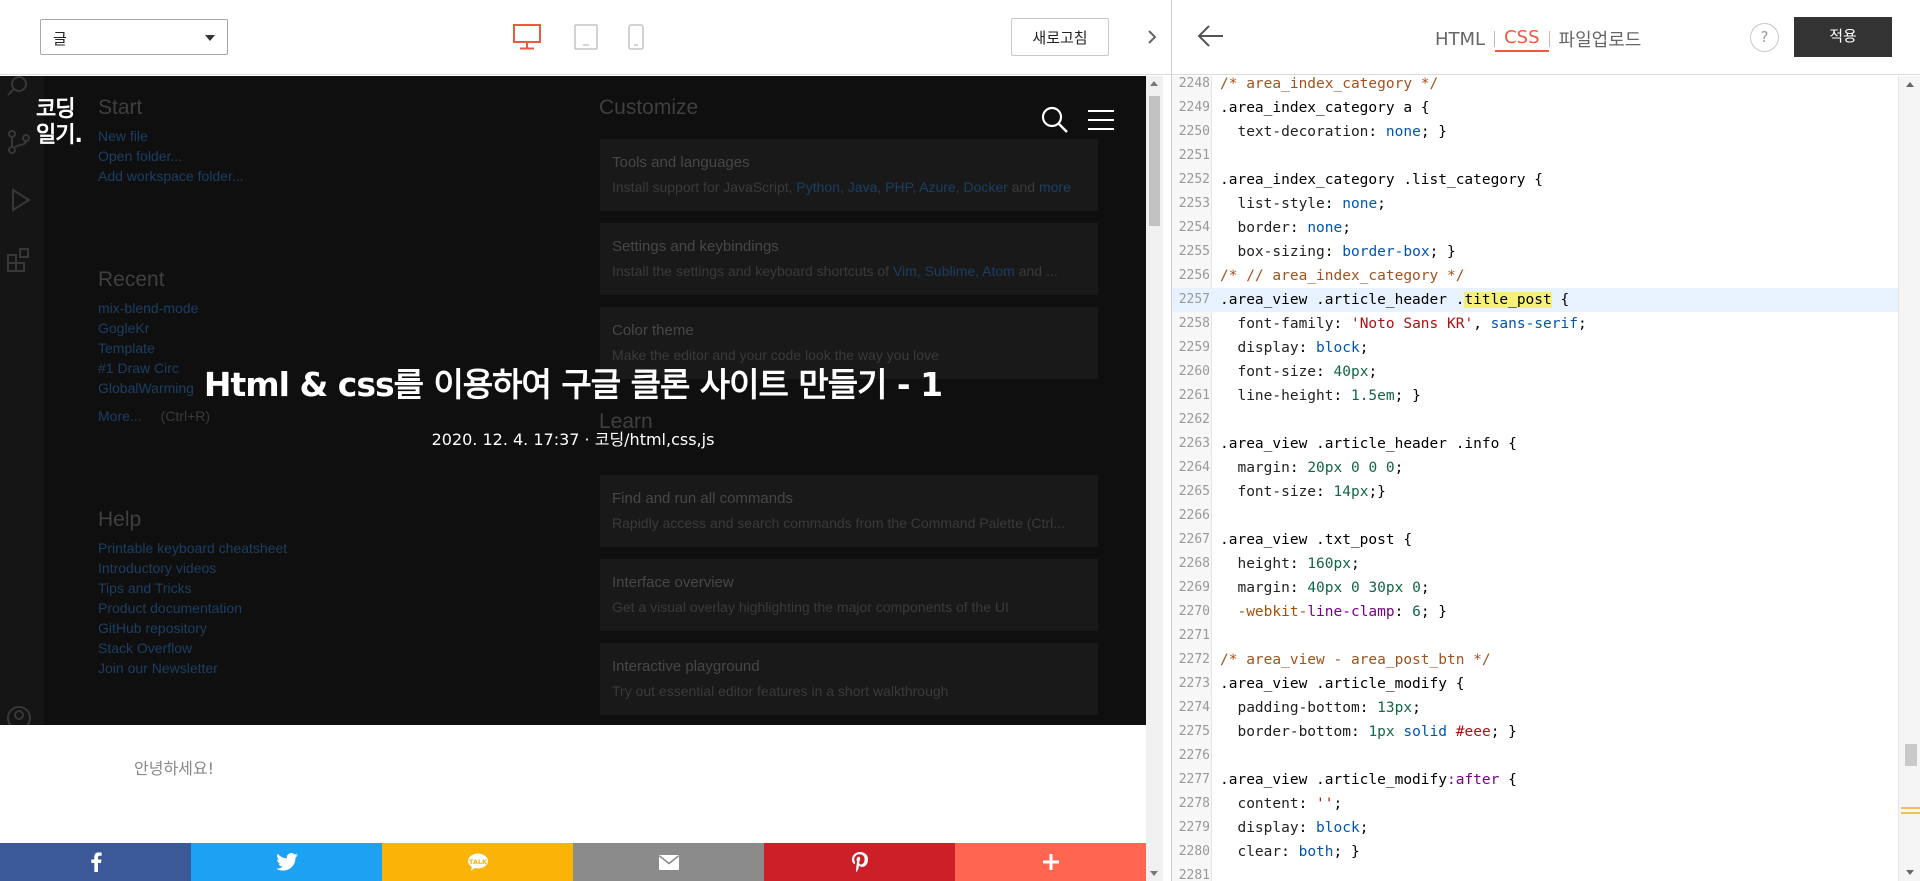 The height and width of the screenshot is (881, 1920). What do you see at coordinates (1194, 563) in the screenshot?
I see `line-number: 2268` at bounding box center [1194, 563].